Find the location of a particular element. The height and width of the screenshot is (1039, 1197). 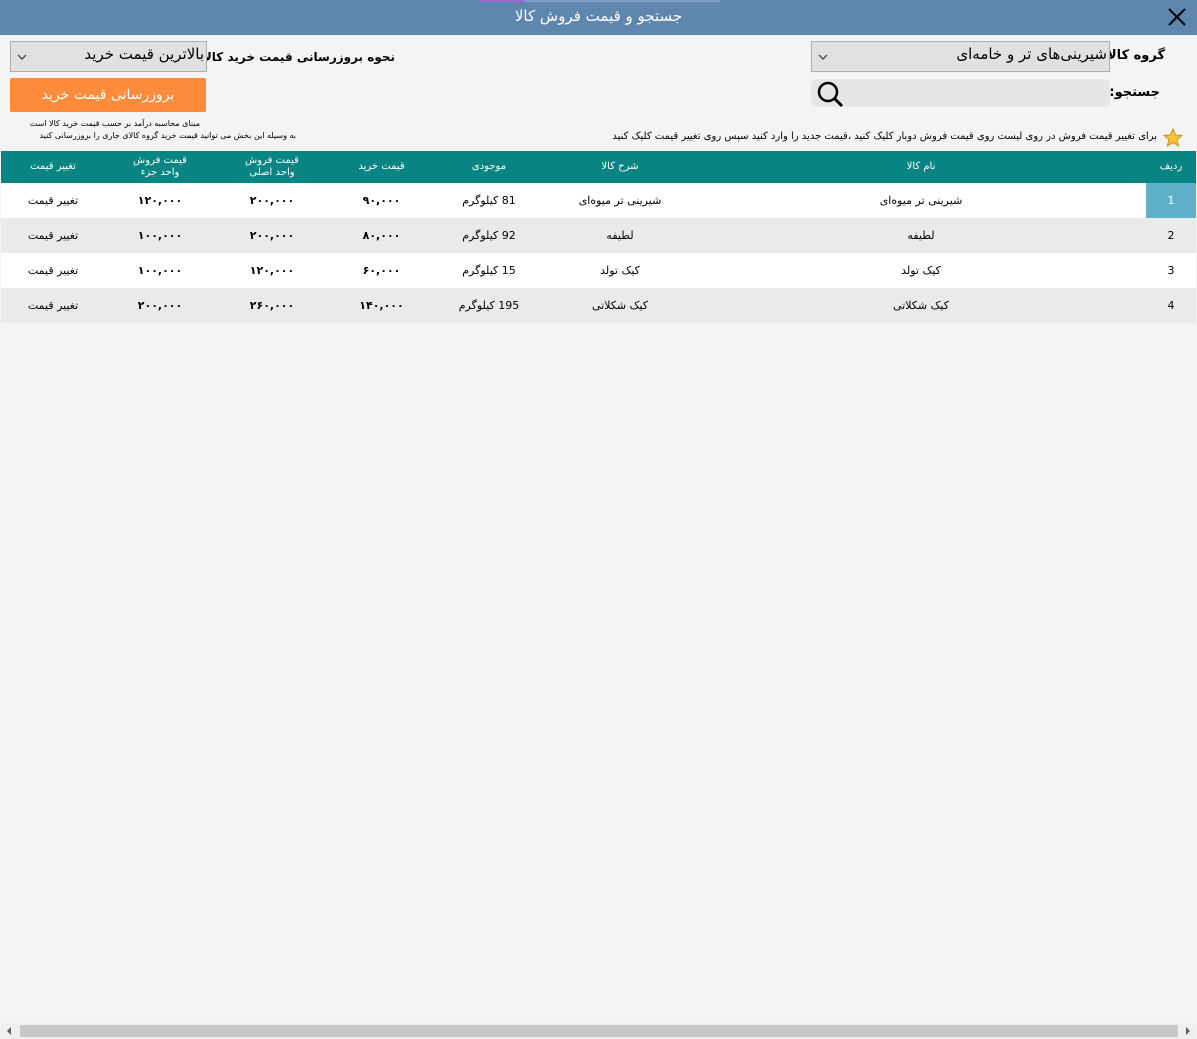

window-title: جستجو و قیمت فروش کالا is located at coordinates (598, 16).